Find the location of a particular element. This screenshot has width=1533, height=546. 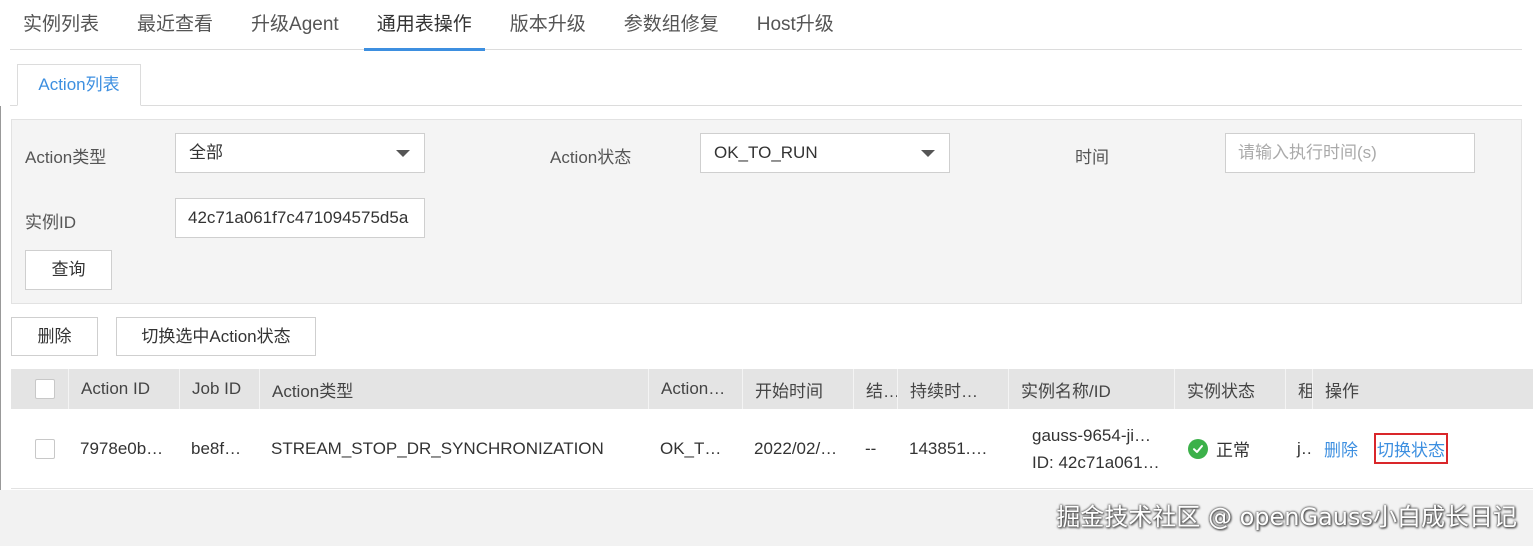

tab-common-table-ops: 通用表操作 is located at coordinates (424, 25).